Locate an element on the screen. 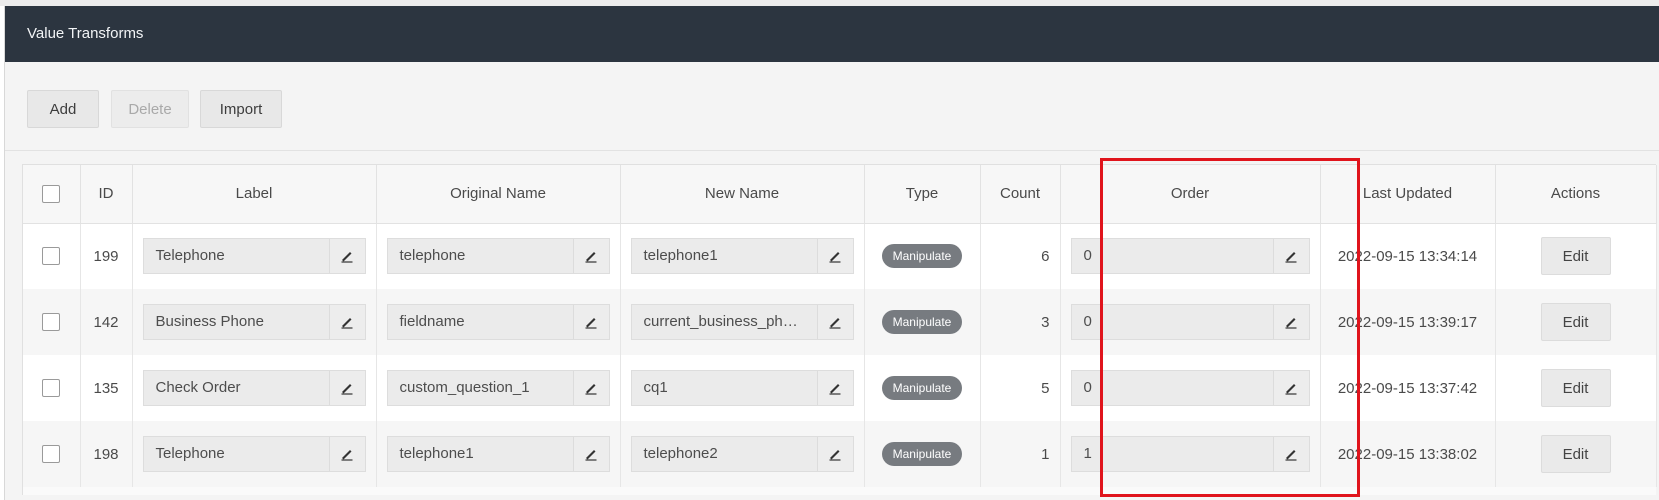 The width and height of the screenshot is (1659, 500). row-last-updated: 2022-09-15 13:39:17 is located at coordinates (1408, 322).